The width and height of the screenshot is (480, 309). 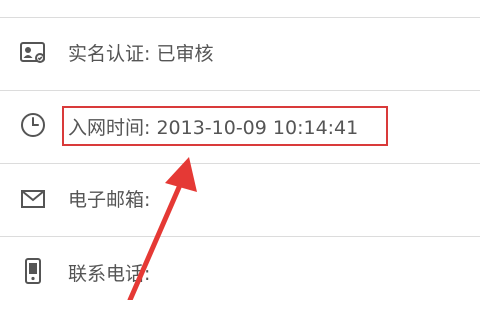 What do you see at coordinates (225, 126) in the screenshot?
I see `annotation-highlight-box` at bounding box center [225, 126].